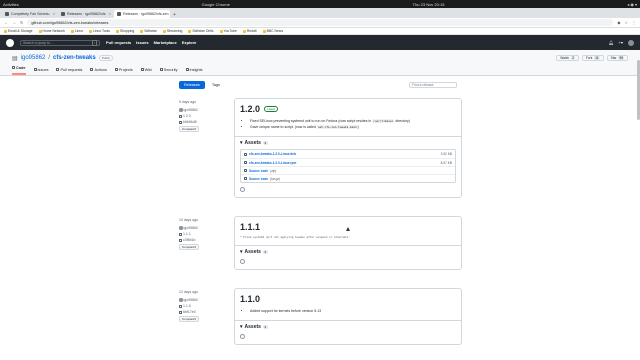 The height and width of the screenshot is (360, 640). I want to click on browser-tab-0: Completely Fair Schedu ×, so click(30, 14).